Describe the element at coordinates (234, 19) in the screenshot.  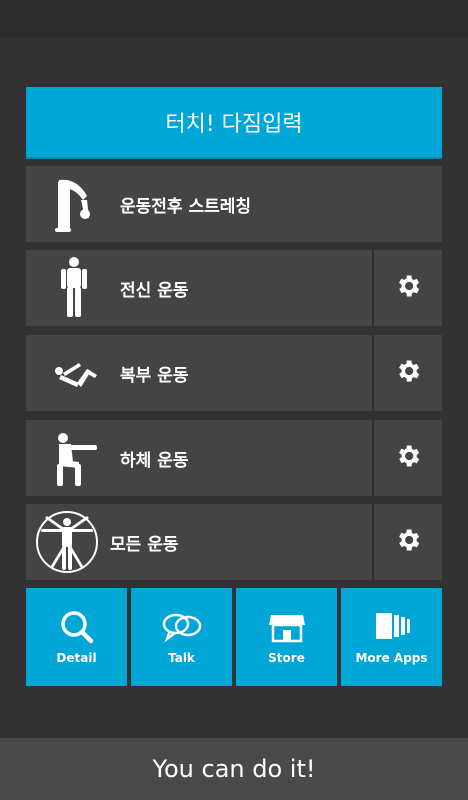
I see `status-bar` at that location.